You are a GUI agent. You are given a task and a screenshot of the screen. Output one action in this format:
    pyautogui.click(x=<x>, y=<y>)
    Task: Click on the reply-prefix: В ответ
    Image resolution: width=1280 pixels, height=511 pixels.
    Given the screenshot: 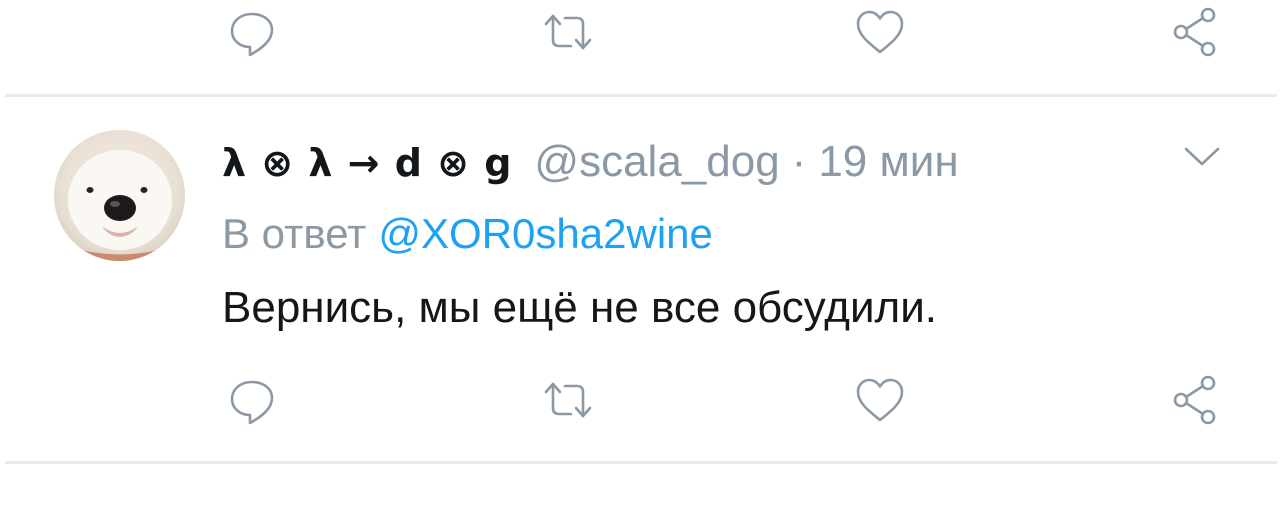 What is the action you would take?
    pyautogui.click(x=294, y=233)
    